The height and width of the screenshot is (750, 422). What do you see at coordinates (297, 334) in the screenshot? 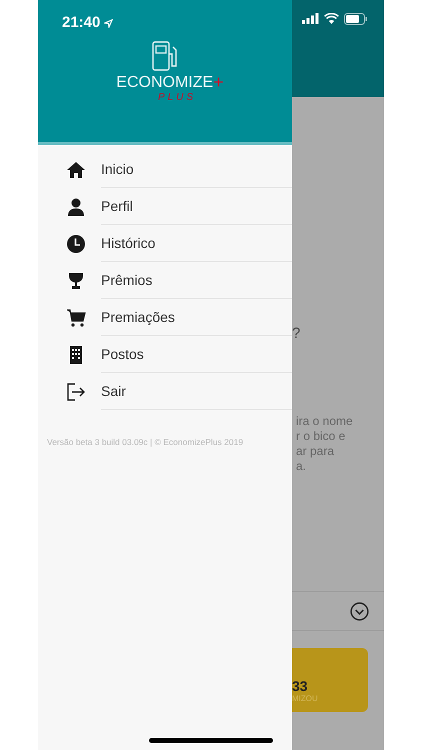
I see `question-text: ?` at bounding box center [297, 334].